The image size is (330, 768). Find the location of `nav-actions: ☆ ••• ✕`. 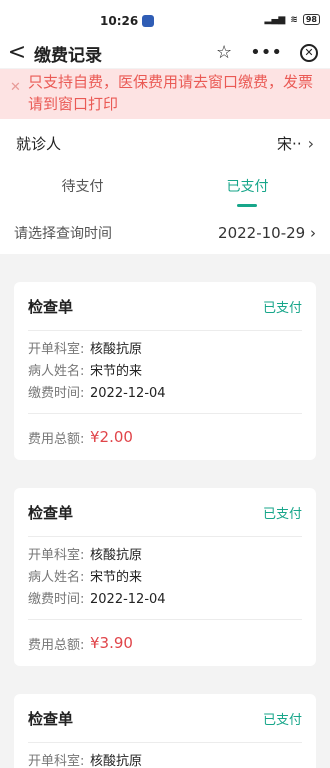

nav-actions: ☆ ••• ✕ is located at coordinates (267, 53).